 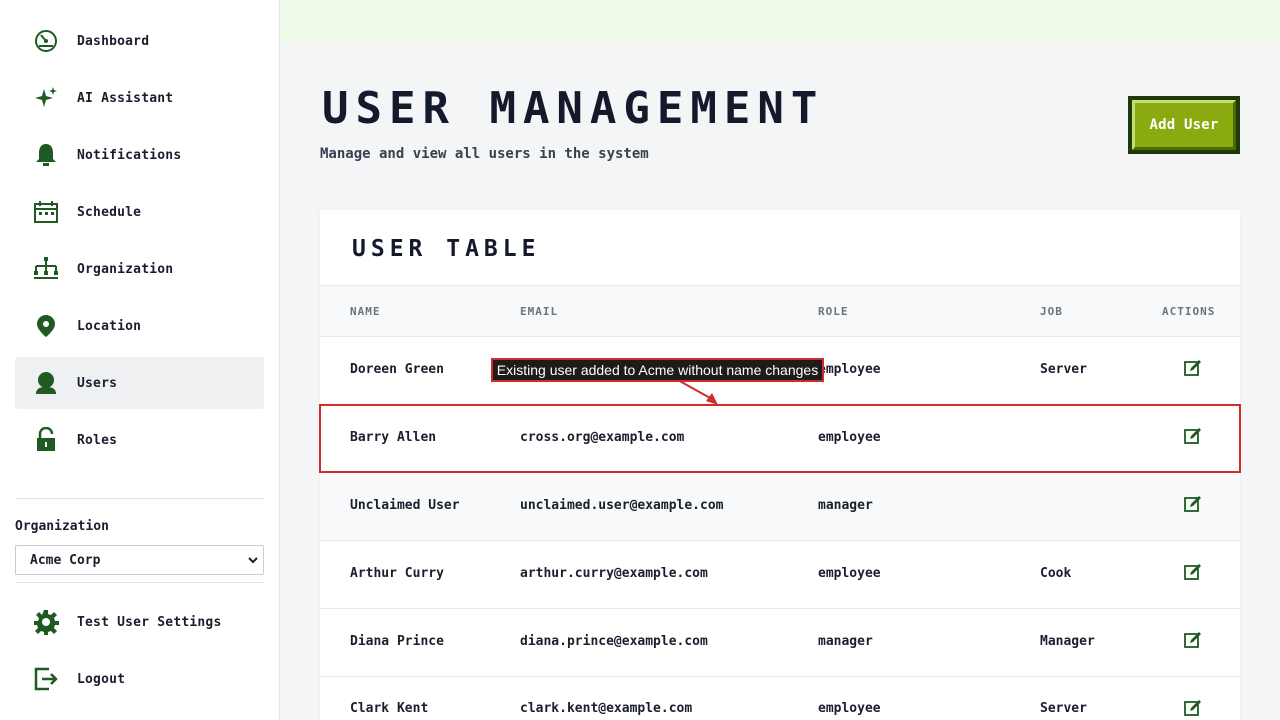 I want to click on cell-name: Unclaimed User, so click(x=405, y=505).